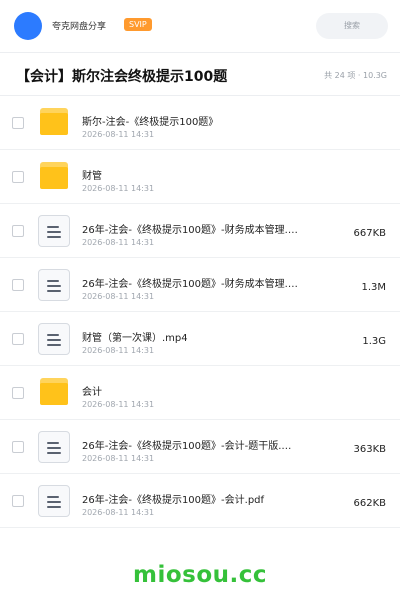 This screenshot has height=600, width=400. What do you see at coordinates (28, 26) in the screenshot?
I see `avatar` at bounding box center [28, 26].